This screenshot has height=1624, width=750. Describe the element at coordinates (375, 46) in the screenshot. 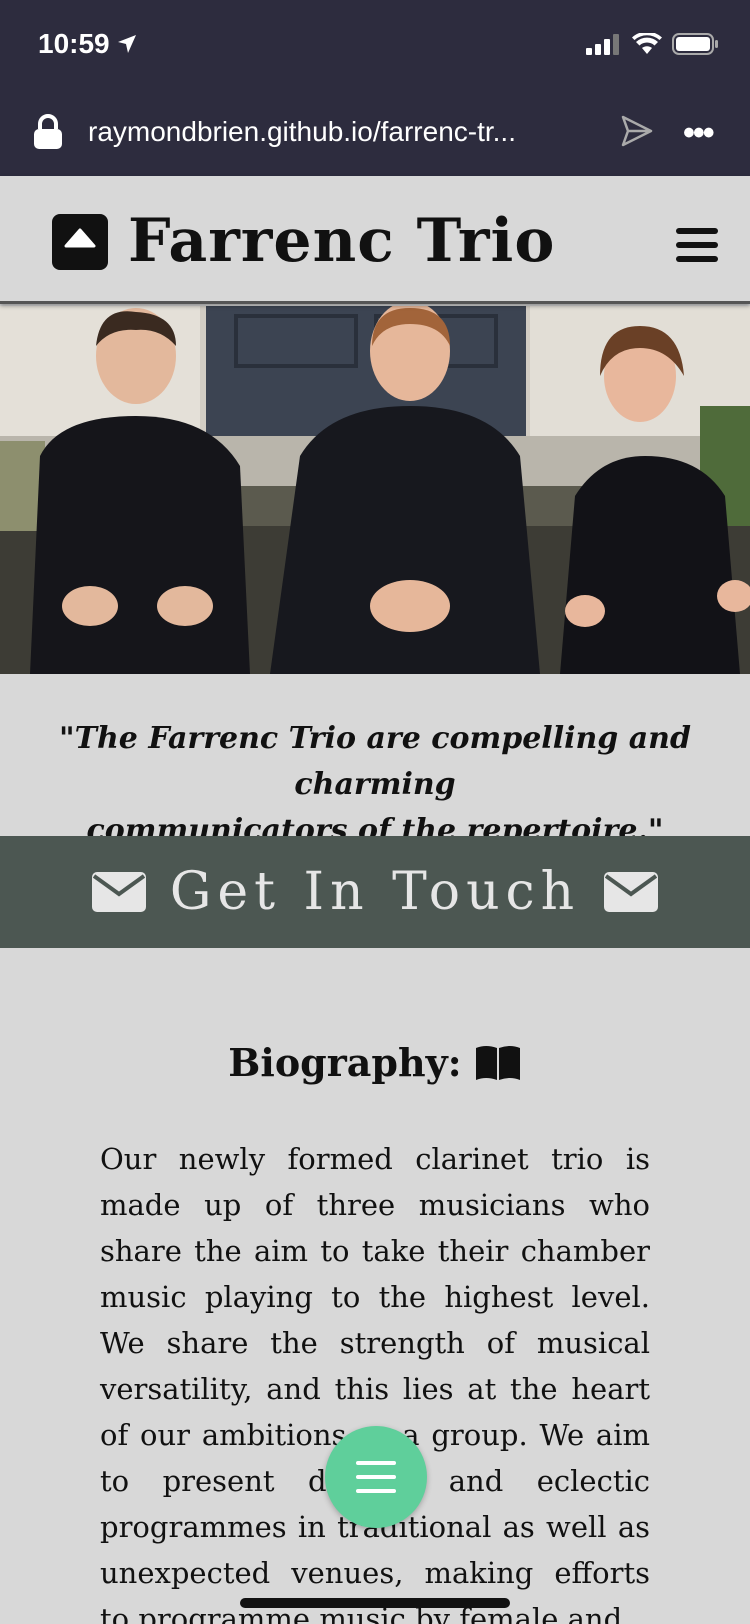

I see `status-bar: 10:59` at that location.